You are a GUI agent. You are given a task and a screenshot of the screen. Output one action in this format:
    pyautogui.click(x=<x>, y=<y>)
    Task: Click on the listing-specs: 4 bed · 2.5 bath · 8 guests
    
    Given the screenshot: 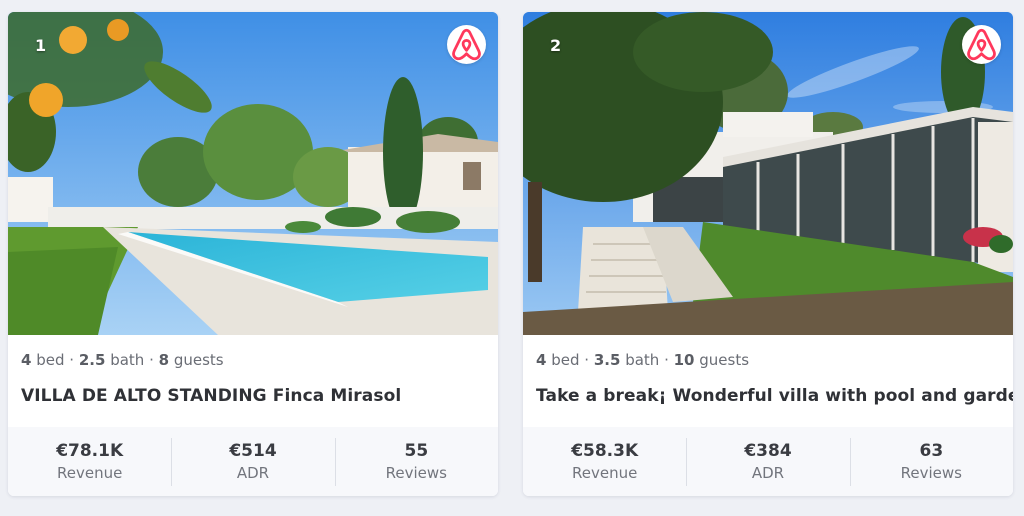 What is the action you would take?
    pyautogui.click(x=122, y=360)
    